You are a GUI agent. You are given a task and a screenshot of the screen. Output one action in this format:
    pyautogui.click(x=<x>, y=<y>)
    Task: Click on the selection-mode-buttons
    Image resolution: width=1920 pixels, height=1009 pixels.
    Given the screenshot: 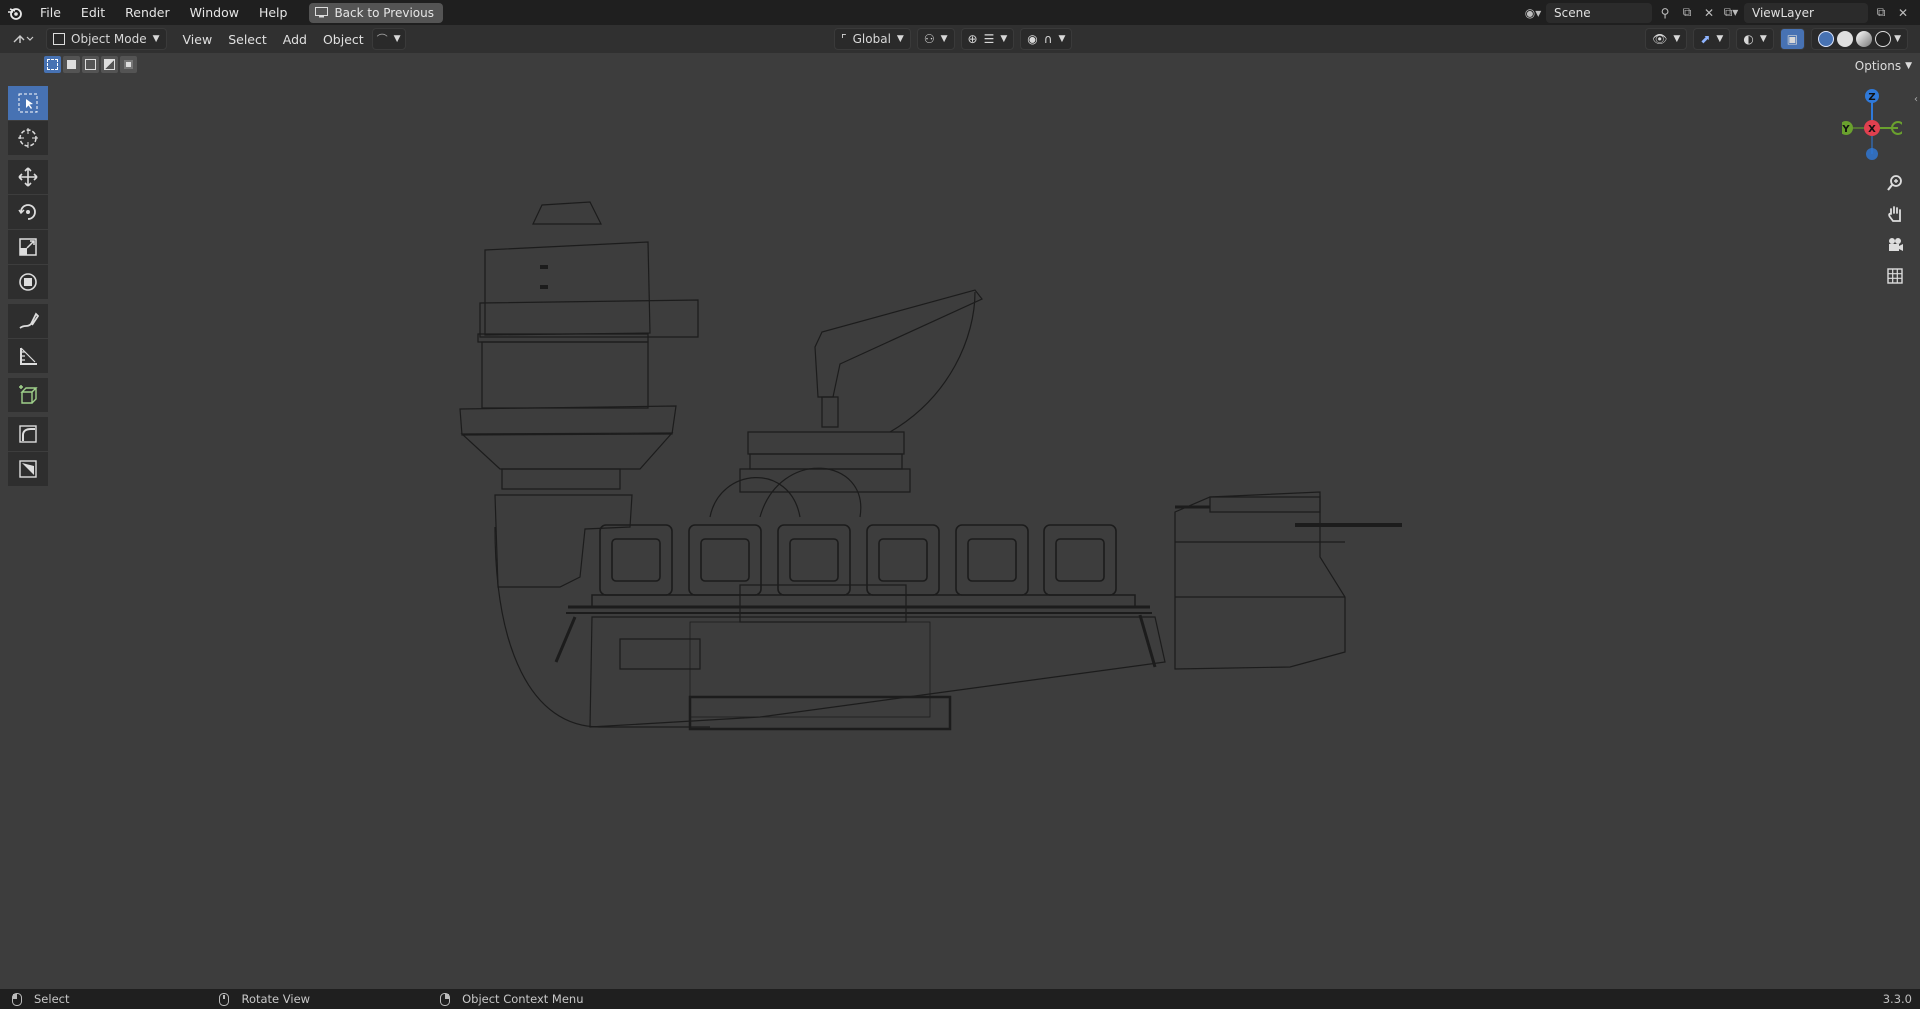 What is the action you would take?
    pyautogui.click(x=90, y=64)
    